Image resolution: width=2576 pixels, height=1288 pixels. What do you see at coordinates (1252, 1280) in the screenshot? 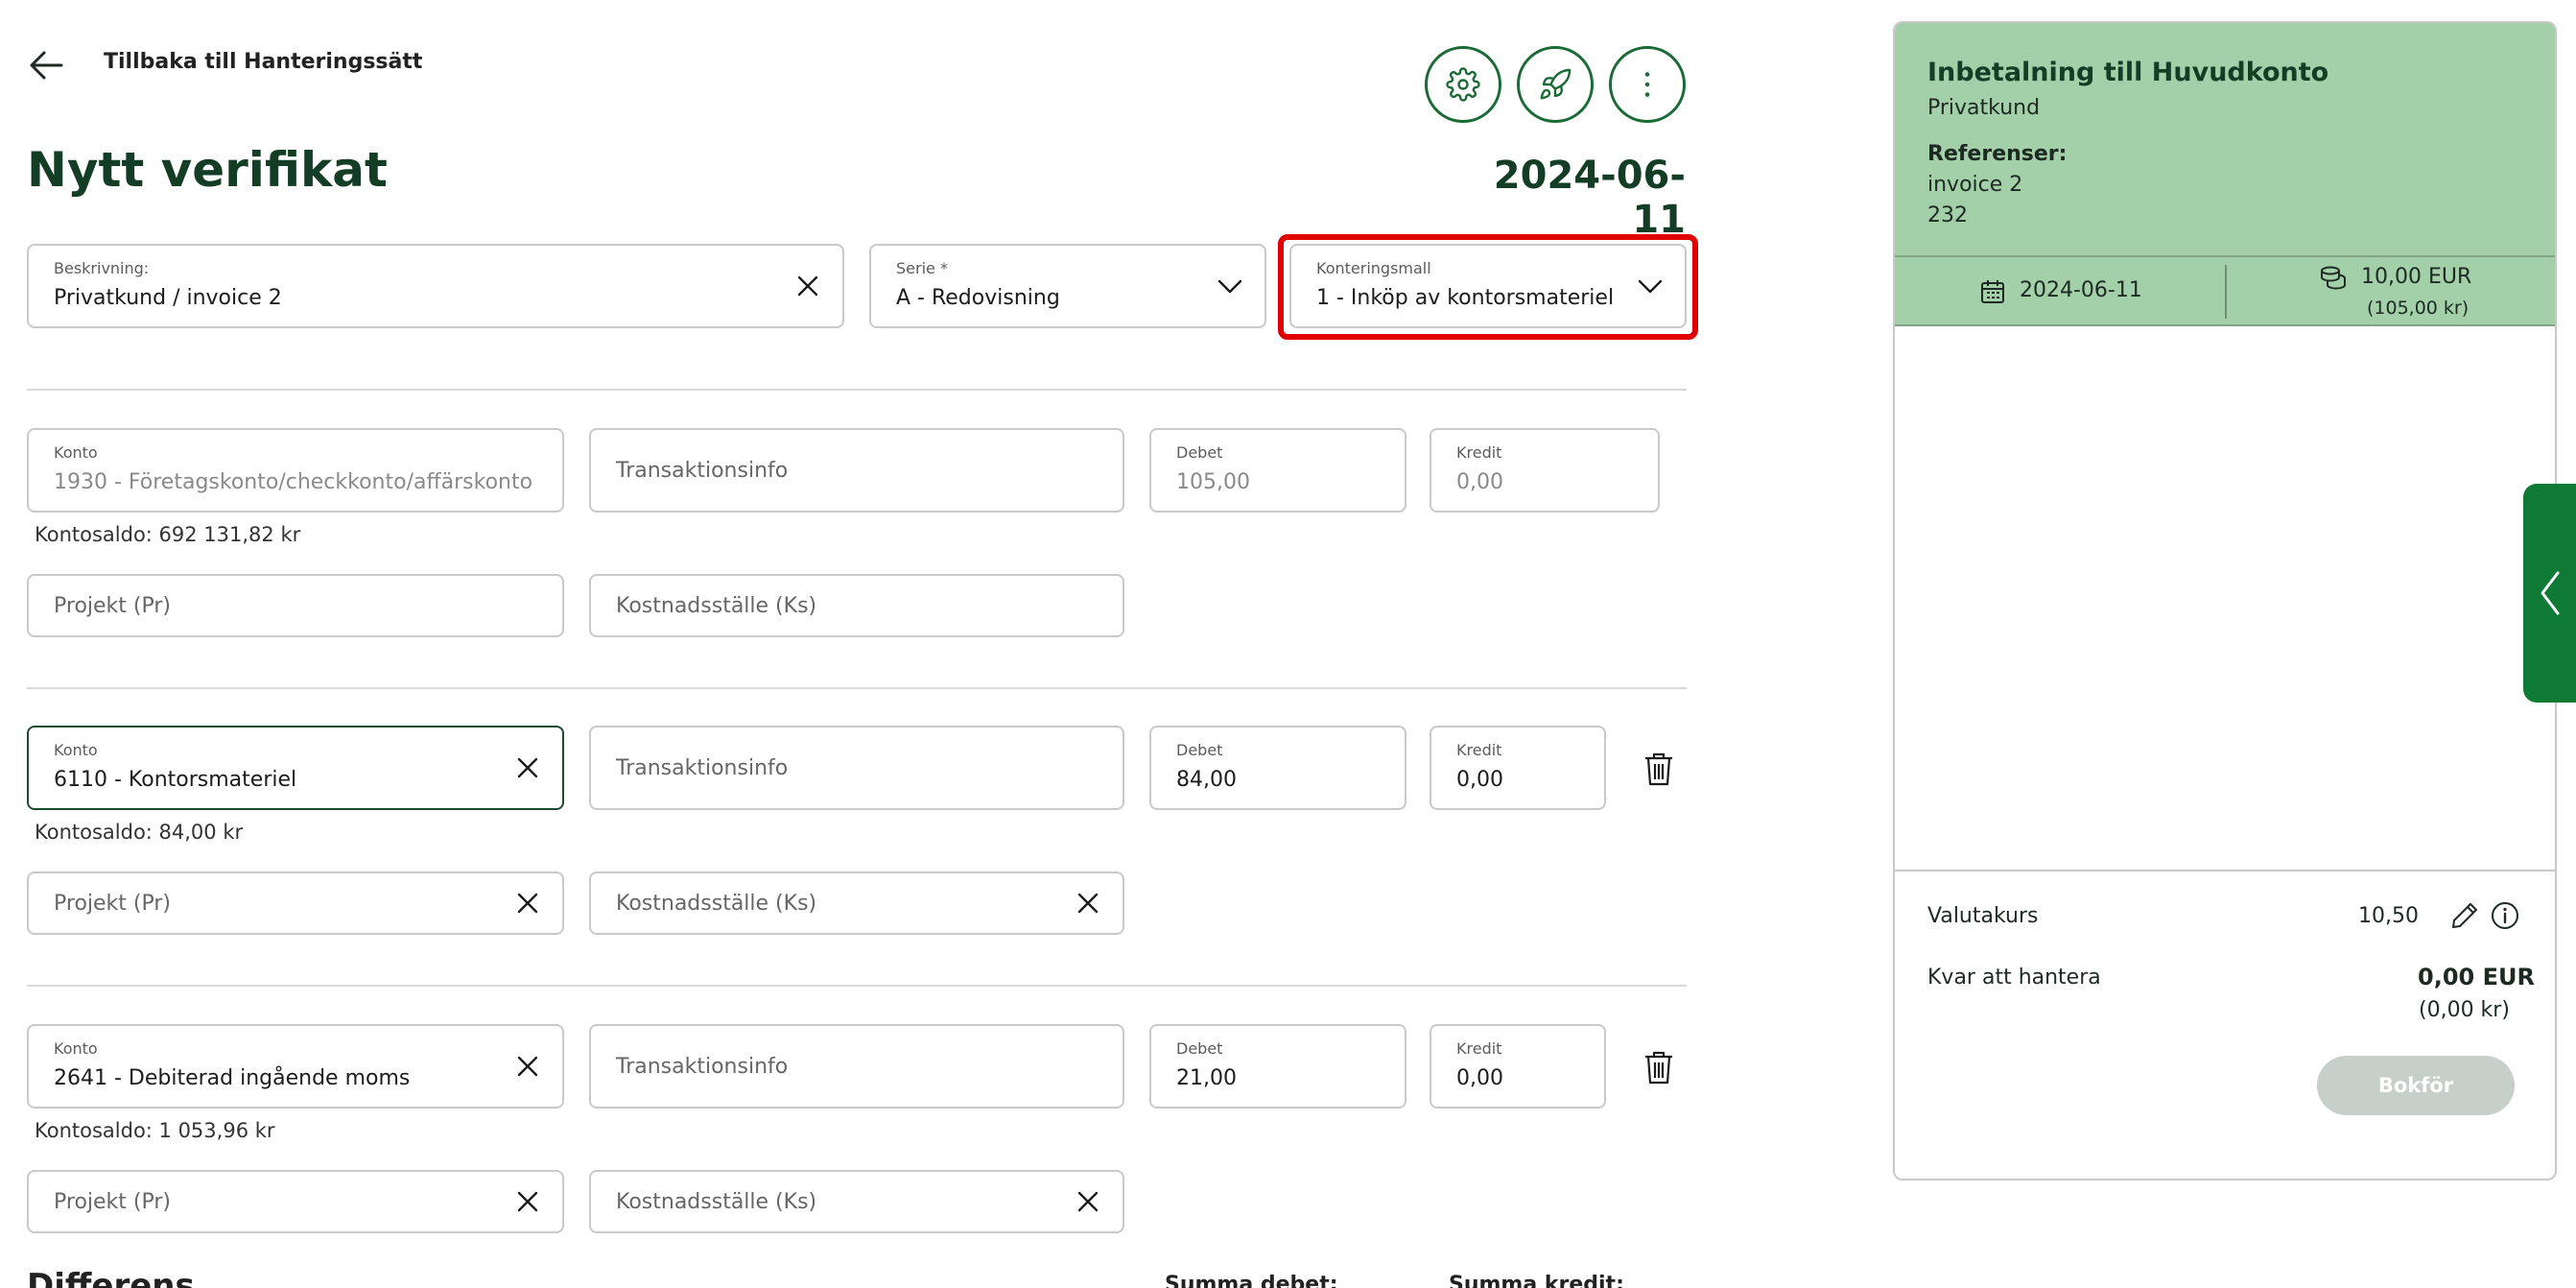
I see `summa-debet-label: Summa debet:` at bounding box center [1252, 1280].